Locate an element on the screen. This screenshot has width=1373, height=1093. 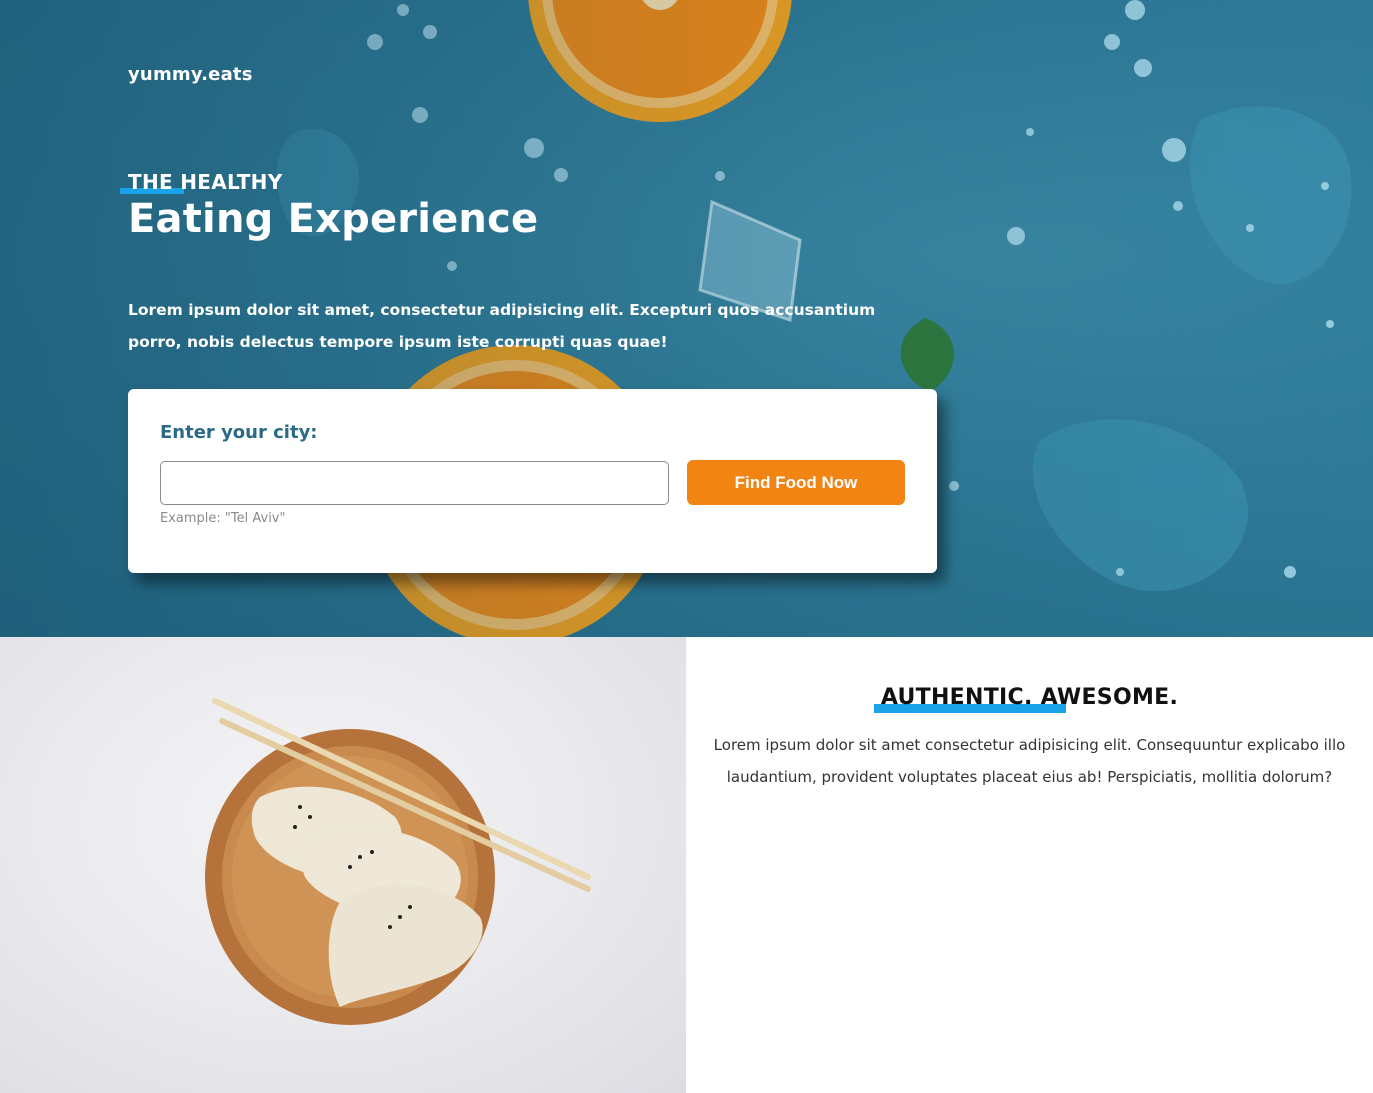
hero-eyebrow-text: THE HEALTHY is located at coordinates (205, 182).